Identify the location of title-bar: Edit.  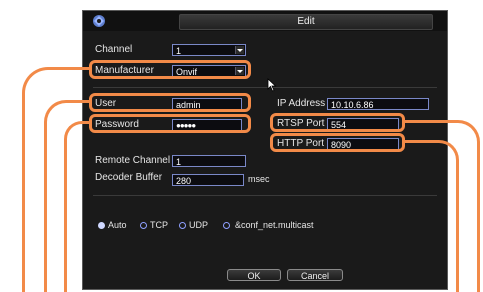
(265, 21).